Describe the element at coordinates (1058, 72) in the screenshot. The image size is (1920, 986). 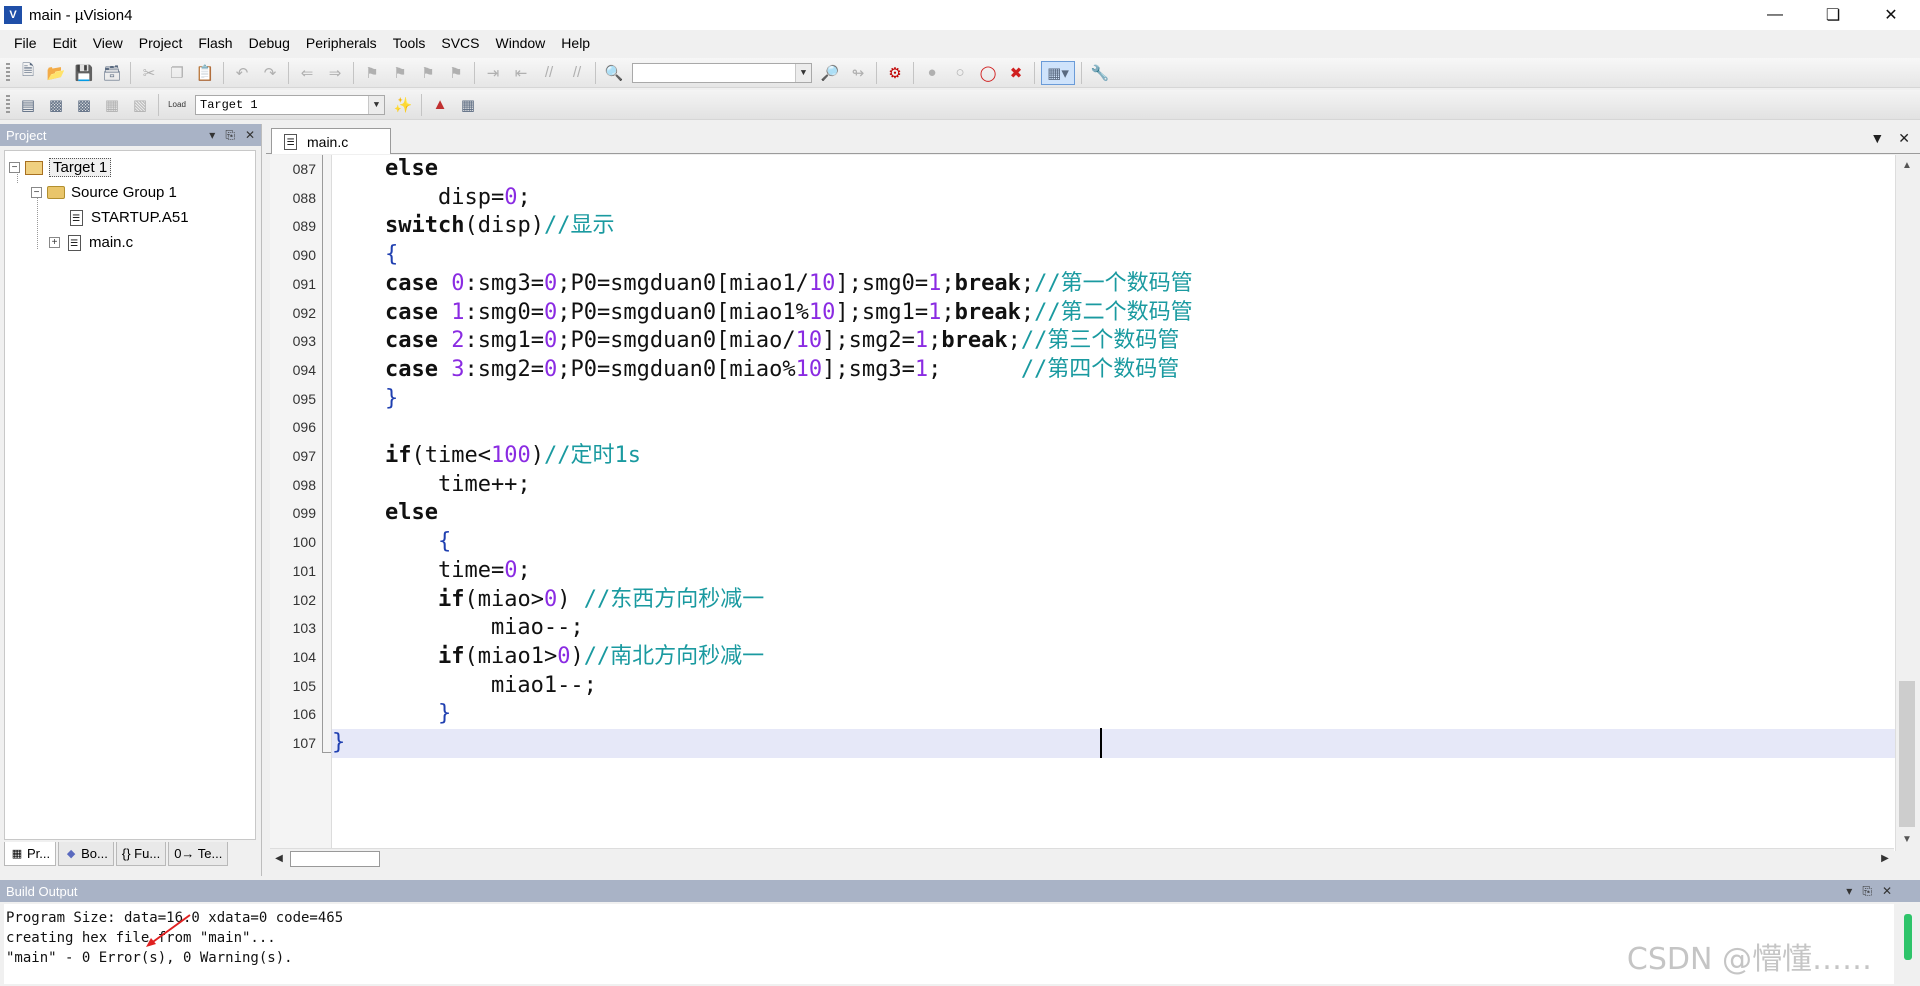
I see `window-layout-icon: ▦▾` at that location.